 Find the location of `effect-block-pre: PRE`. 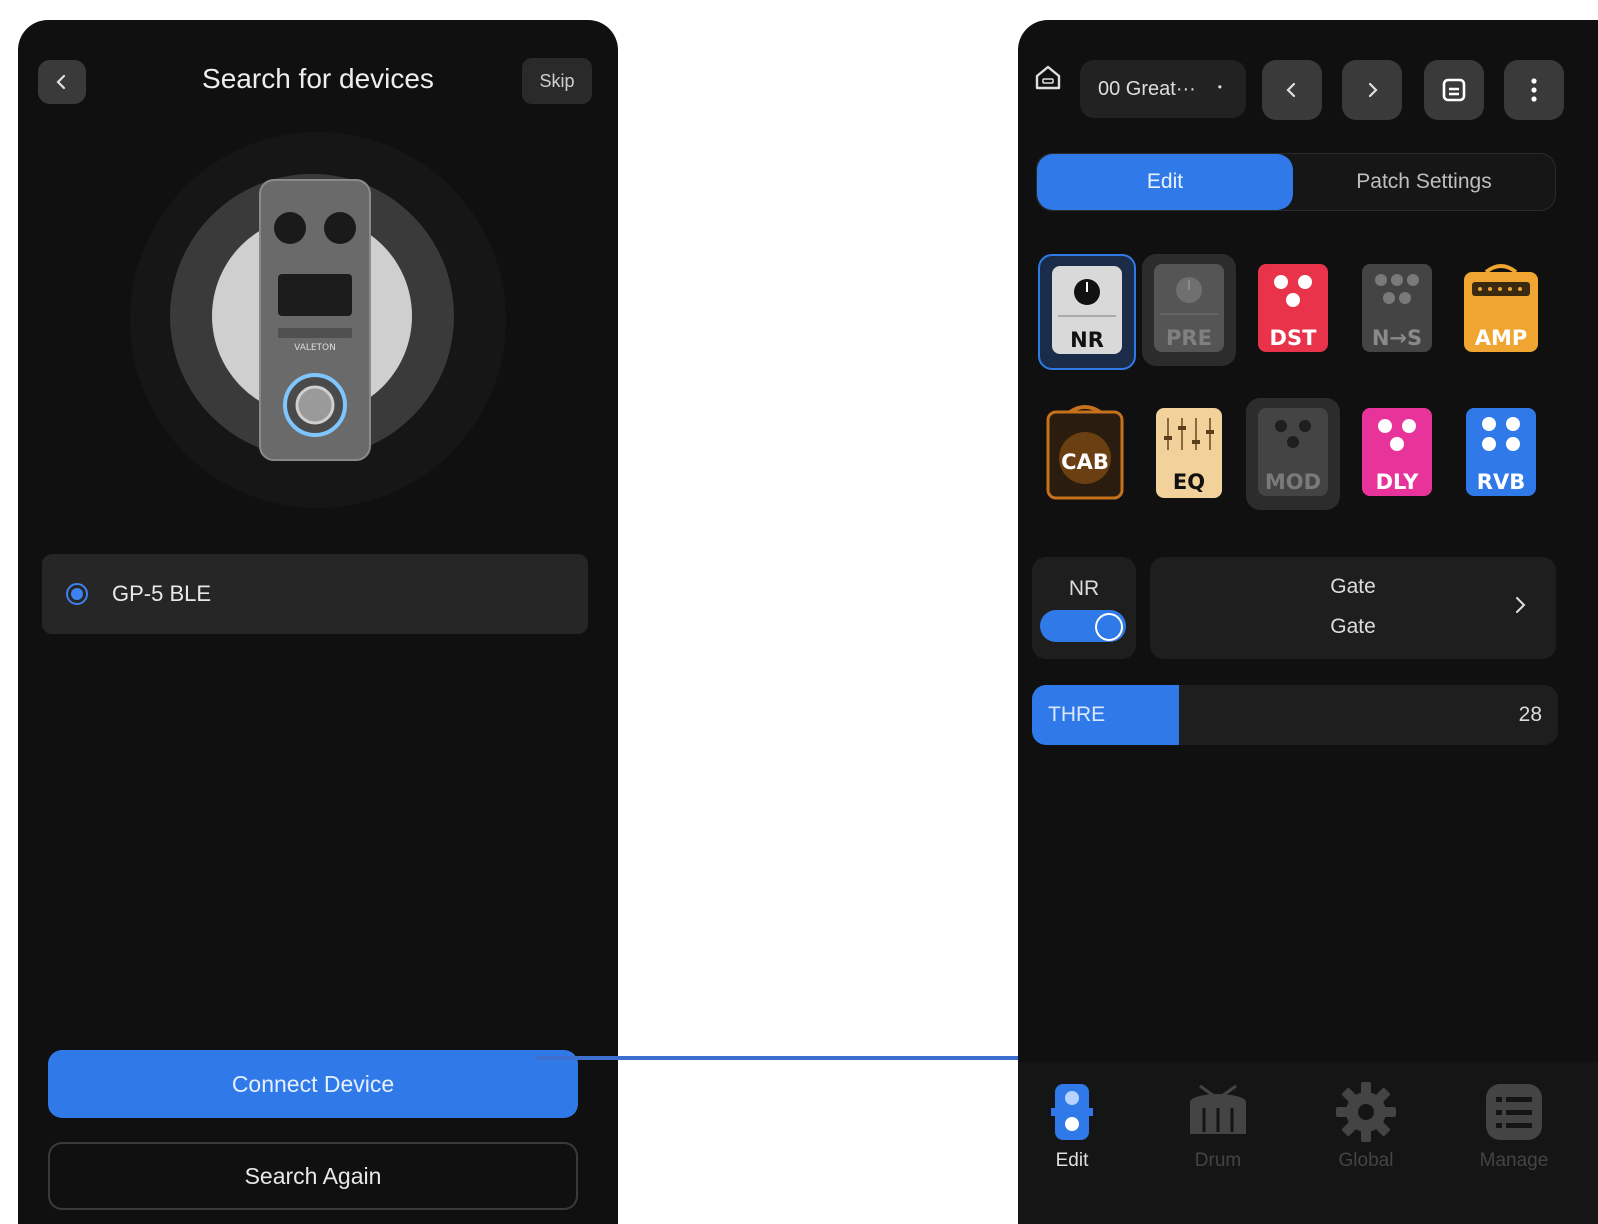

effect-block-pre: PRE is located at coordinates (1189, 310).